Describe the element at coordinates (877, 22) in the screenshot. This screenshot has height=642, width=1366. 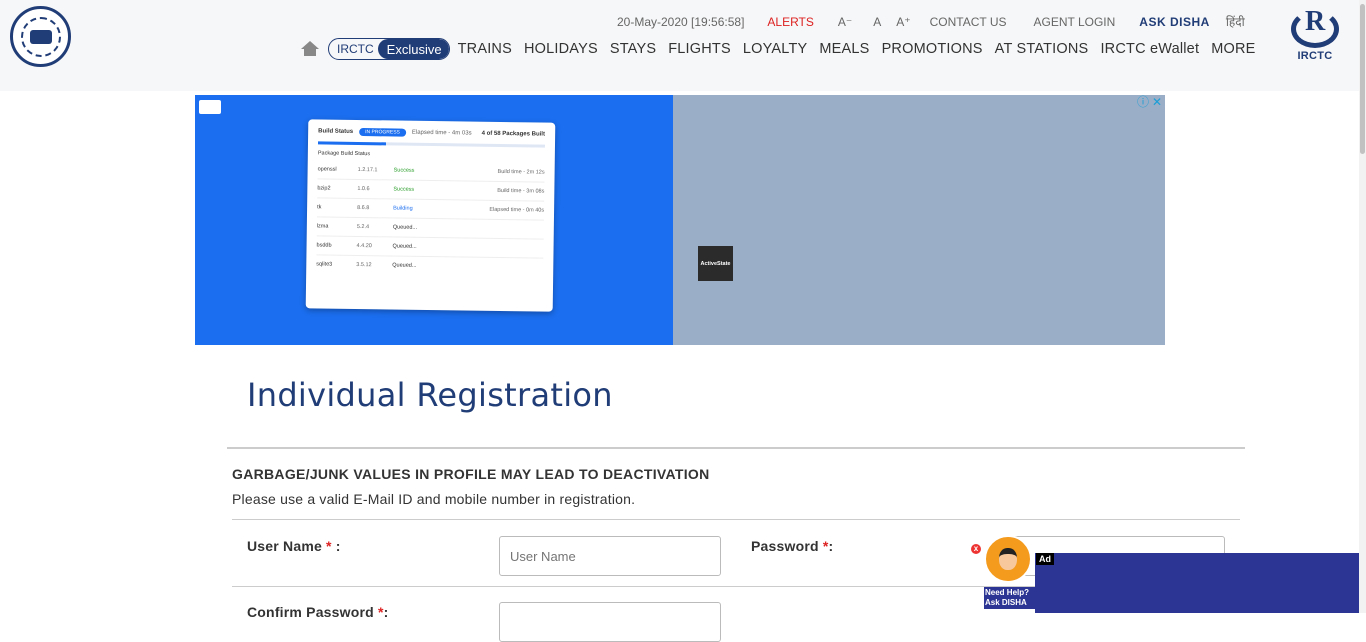
I see `font-normal-button: A` at that location.